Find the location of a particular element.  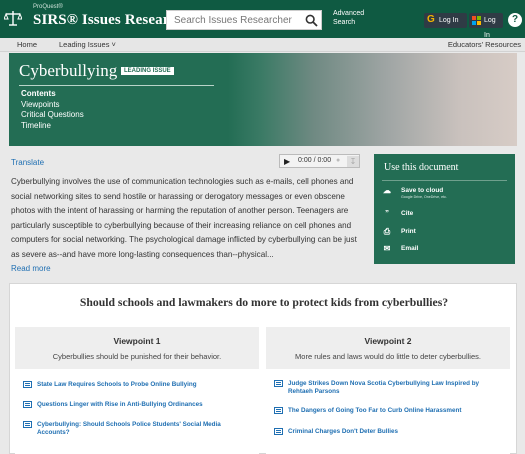

viewpoint-2-title: Viewpoint 2 is located at coordinates (388, 341).